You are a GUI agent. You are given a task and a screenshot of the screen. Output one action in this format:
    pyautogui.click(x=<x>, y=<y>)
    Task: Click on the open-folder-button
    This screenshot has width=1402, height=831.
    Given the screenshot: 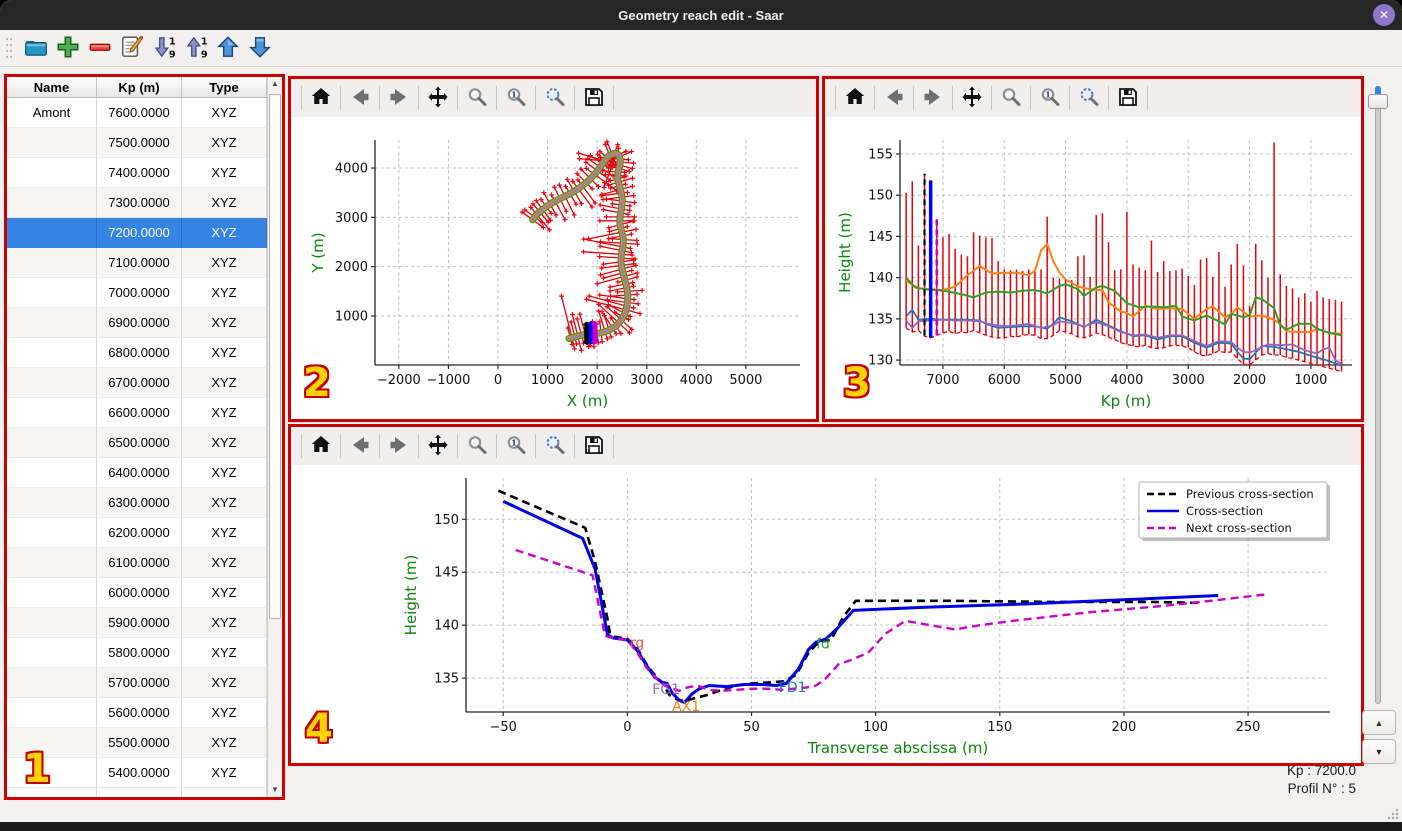 What is the action you would take?
    pyautogui.click(x=36, y=48)
    